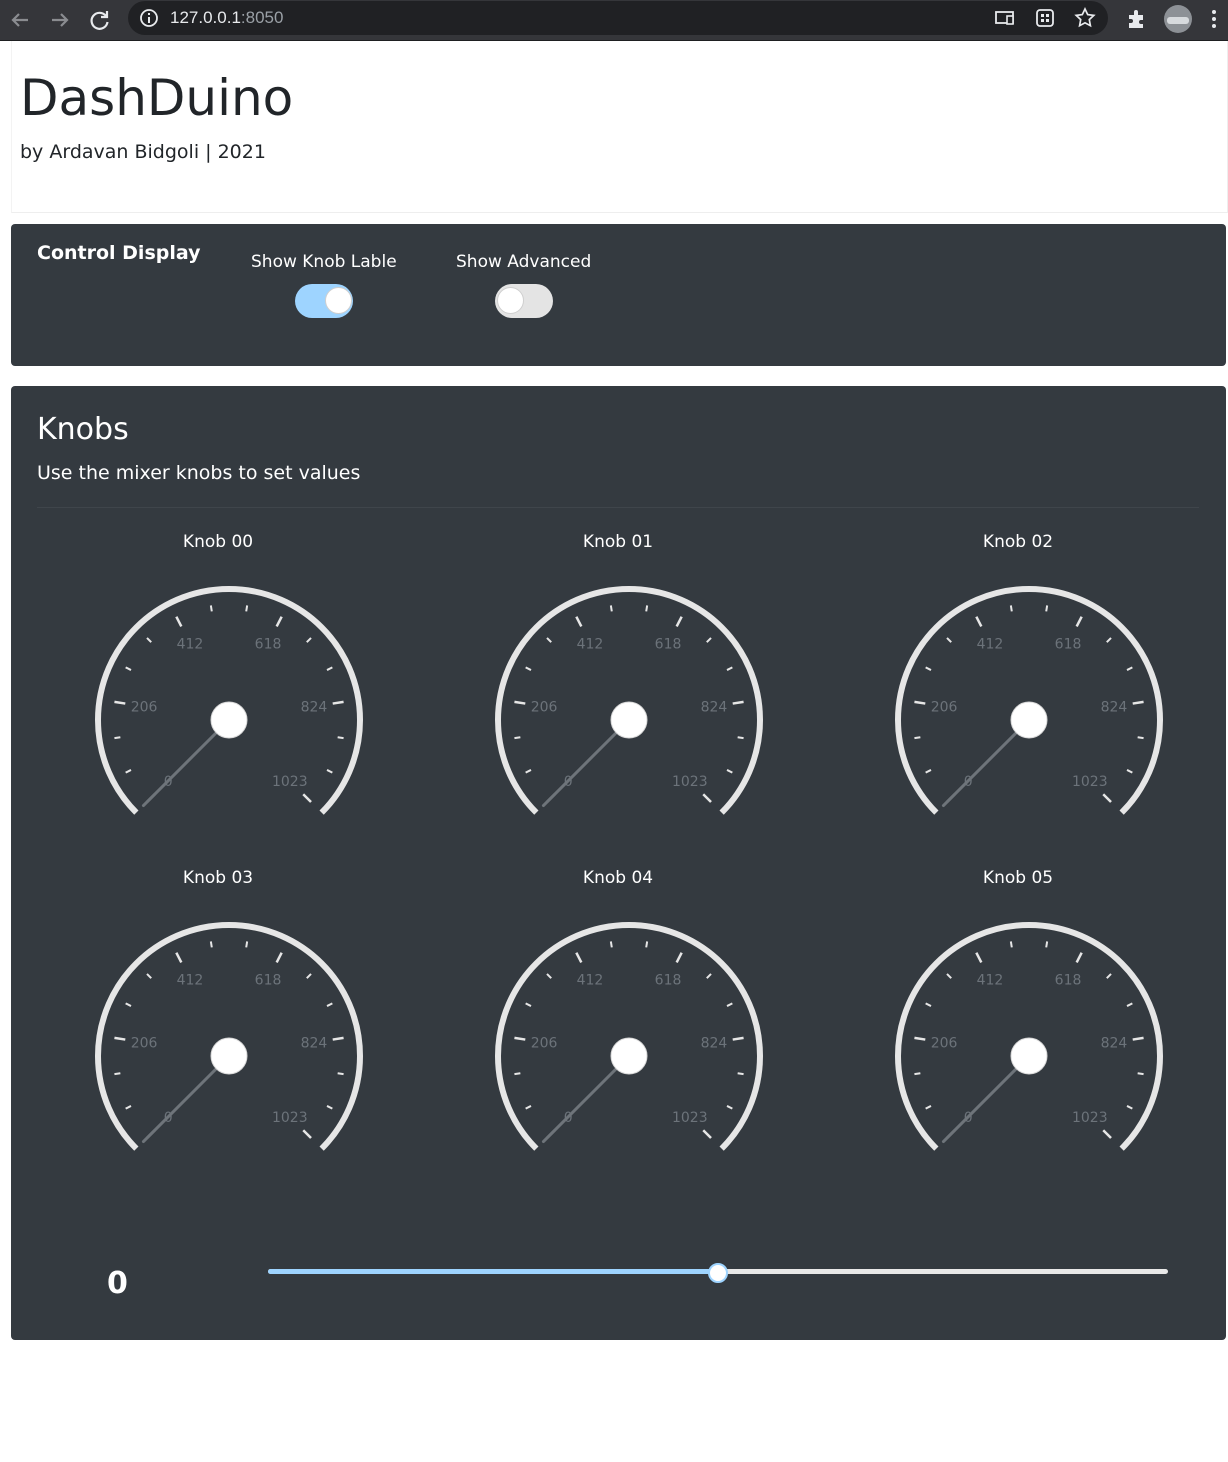 The image size is (1228, 1462). I want to click on knob-label: Knob 03, so click(218, 878).